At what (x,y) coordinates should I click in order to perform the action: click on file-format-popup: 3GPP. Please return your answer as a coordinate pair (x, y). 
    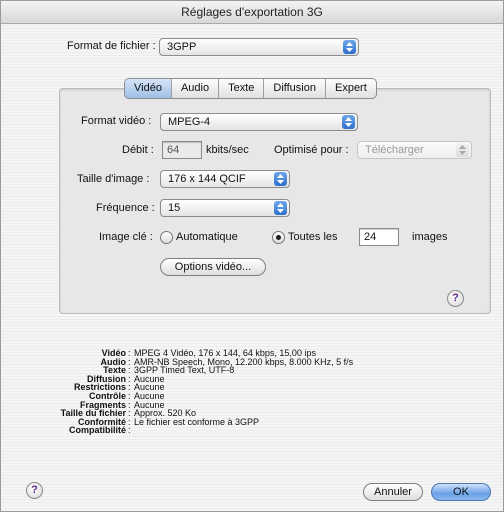
    Looking at the image, I should click on (259, 47).